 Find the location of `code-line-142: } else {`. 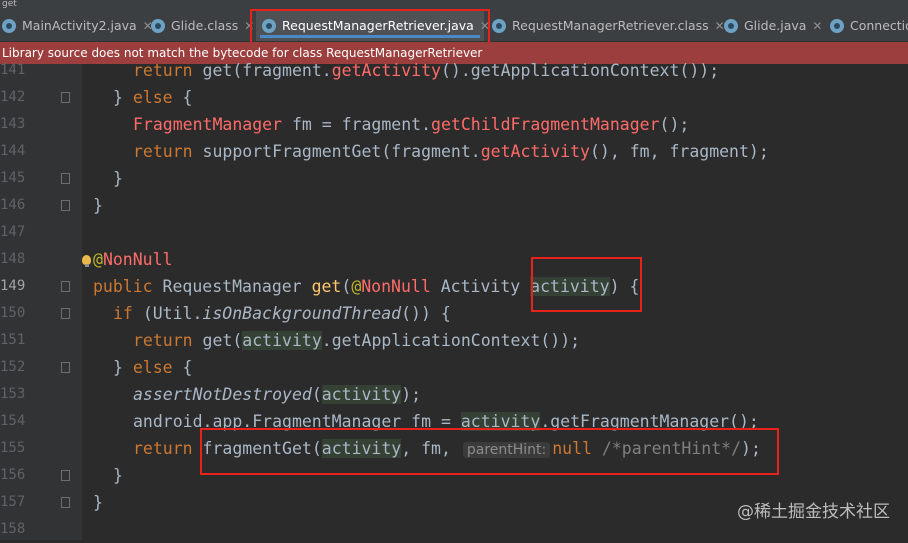

code-line-142: } else { is located at coordinates (153, 97).